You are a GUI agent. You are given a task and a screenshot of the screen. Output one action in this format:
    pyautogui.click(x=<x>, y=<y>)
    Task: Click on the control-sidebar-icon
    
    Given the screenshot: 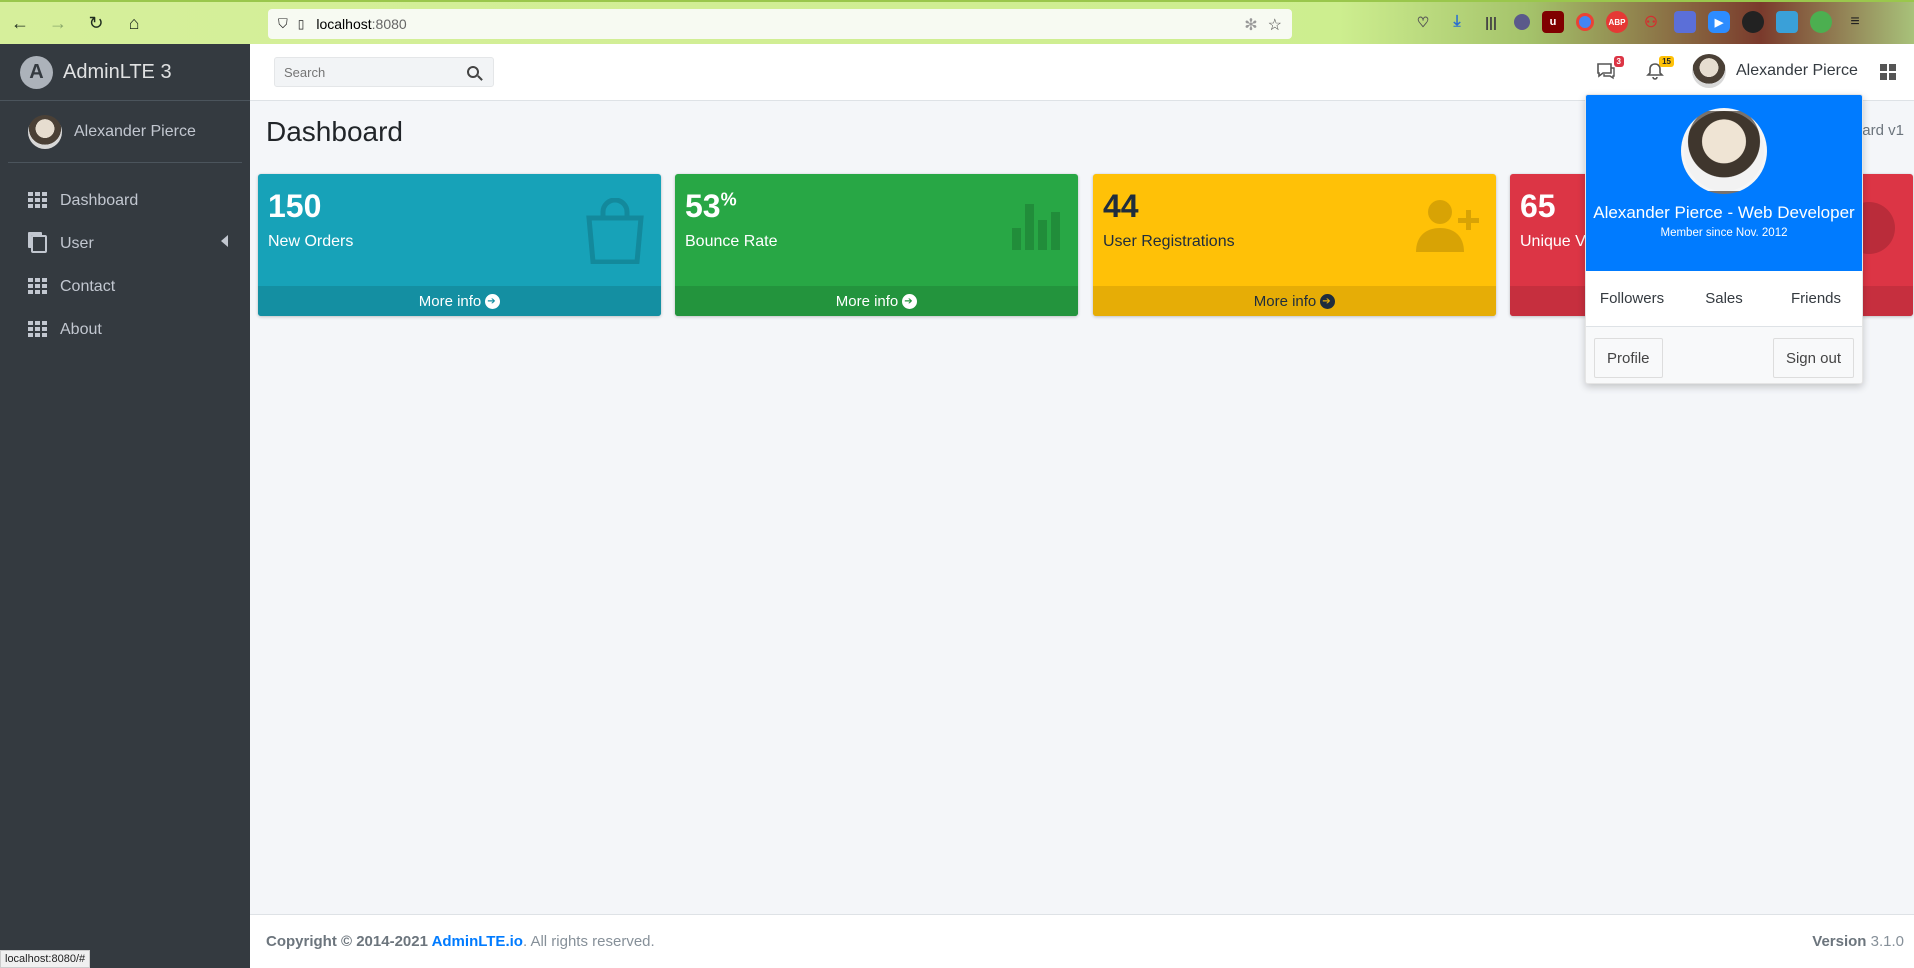 What is the action you would take?
    pyautogui.click(x=1888, y=72)
    